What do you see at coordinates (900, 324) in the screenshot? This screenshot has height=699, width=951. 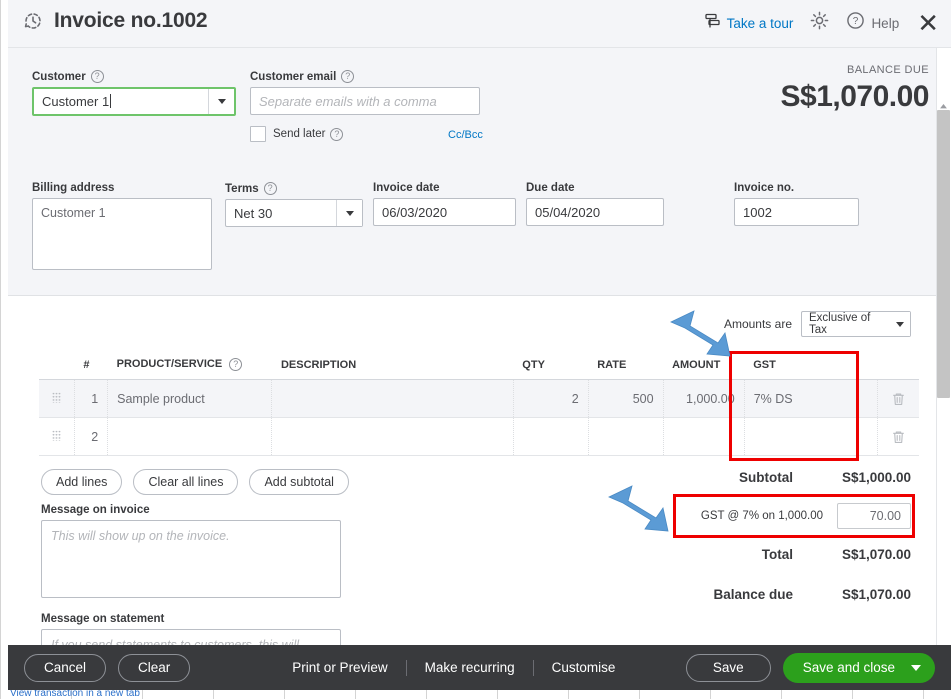 I see `amounts-are-dropdown-toggle` at bounding box center [900, 324].